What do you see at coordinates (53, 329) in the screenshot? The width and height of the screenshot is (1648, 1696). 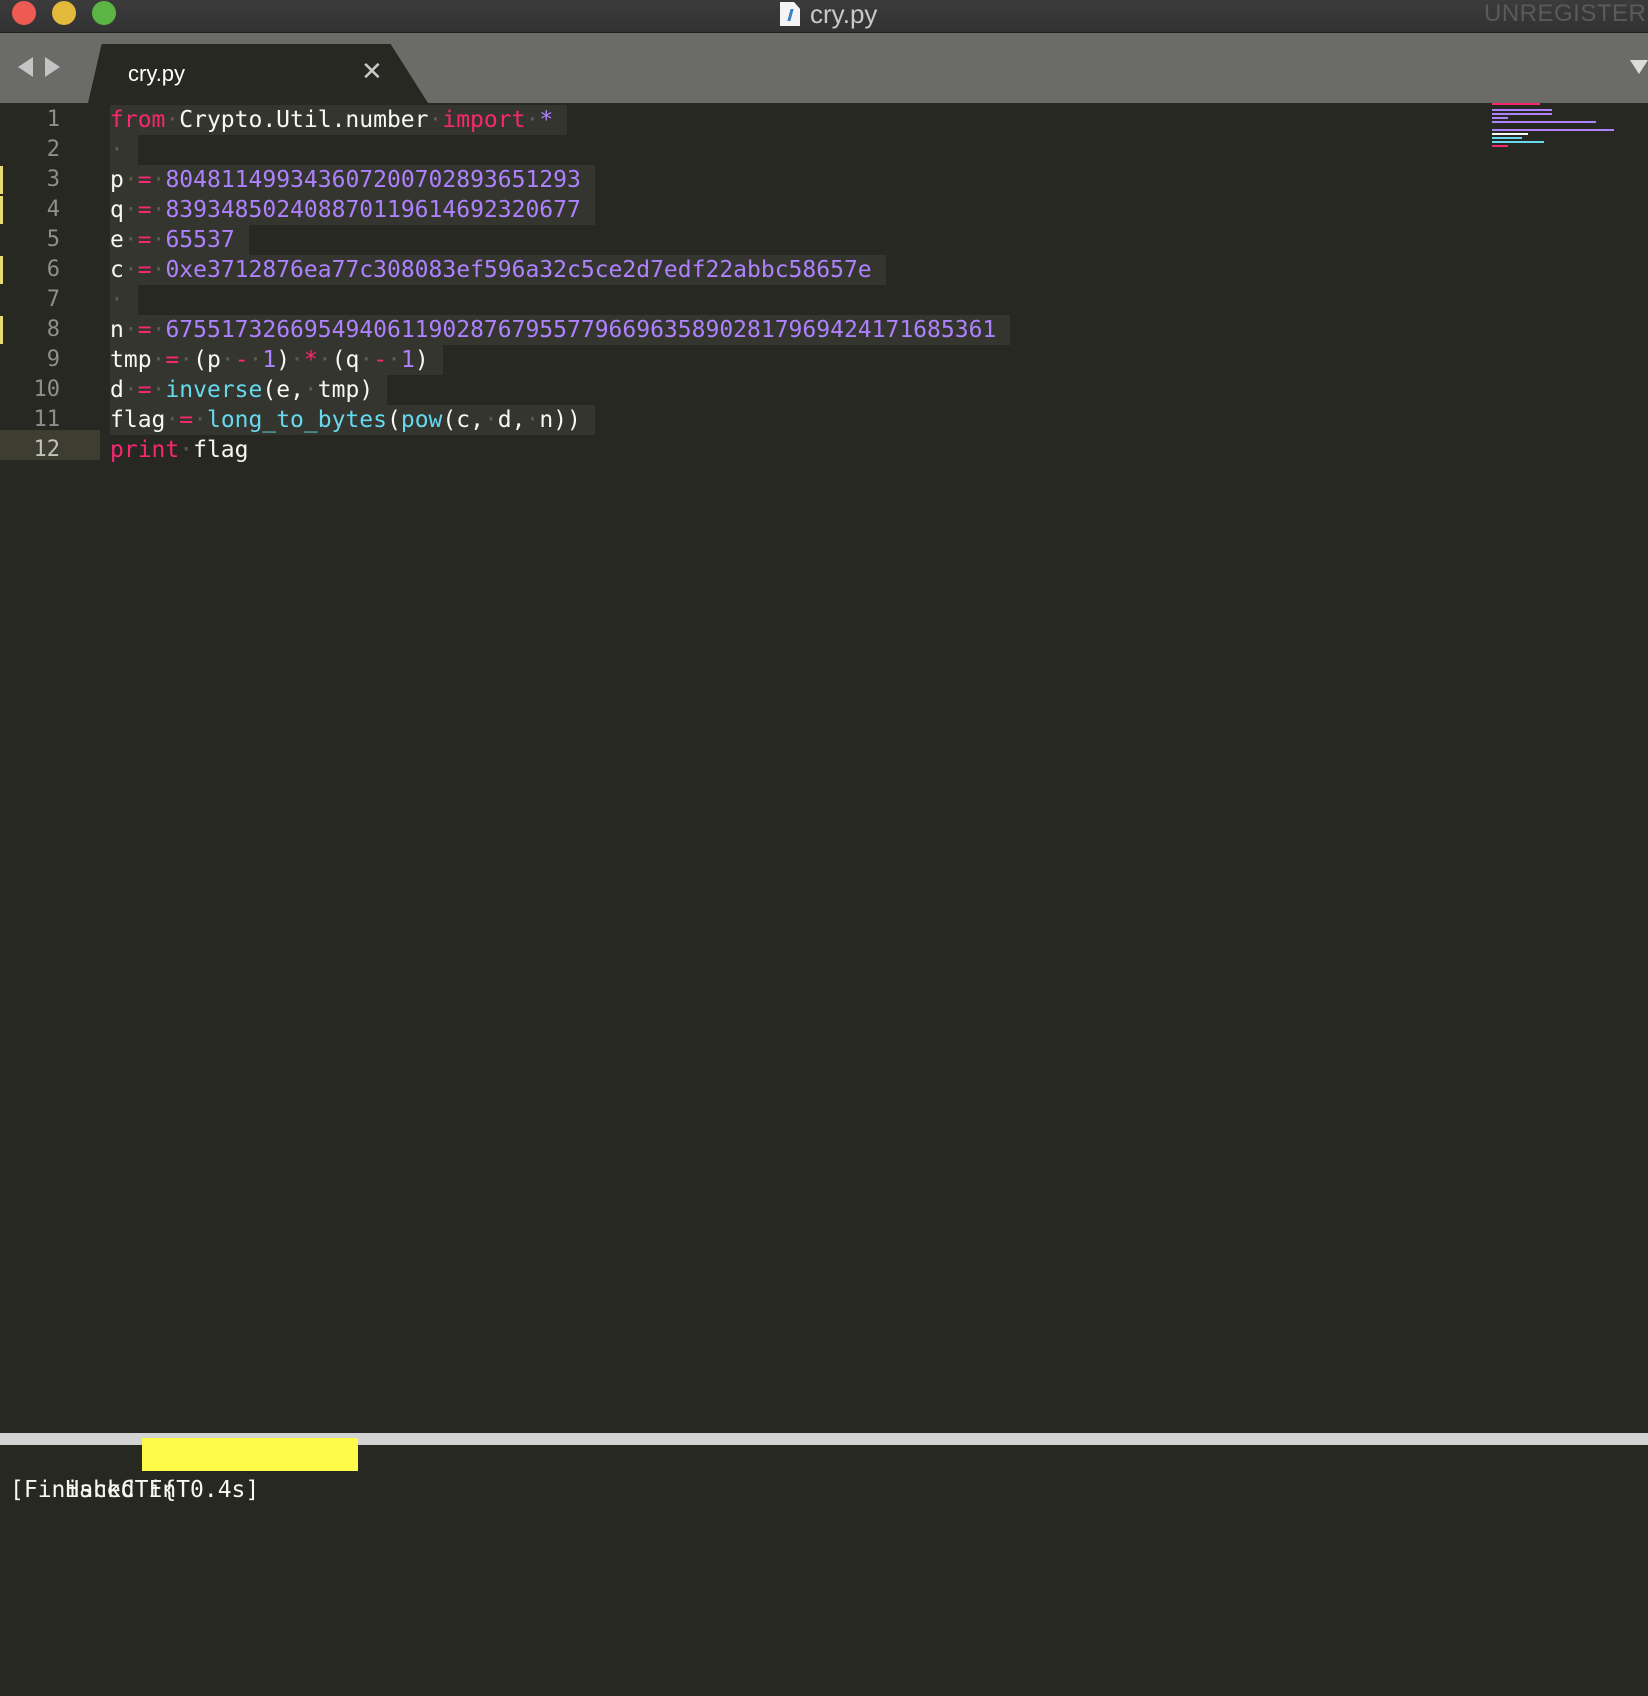 I see `line-number: 8` at bounding box center [53, 329].